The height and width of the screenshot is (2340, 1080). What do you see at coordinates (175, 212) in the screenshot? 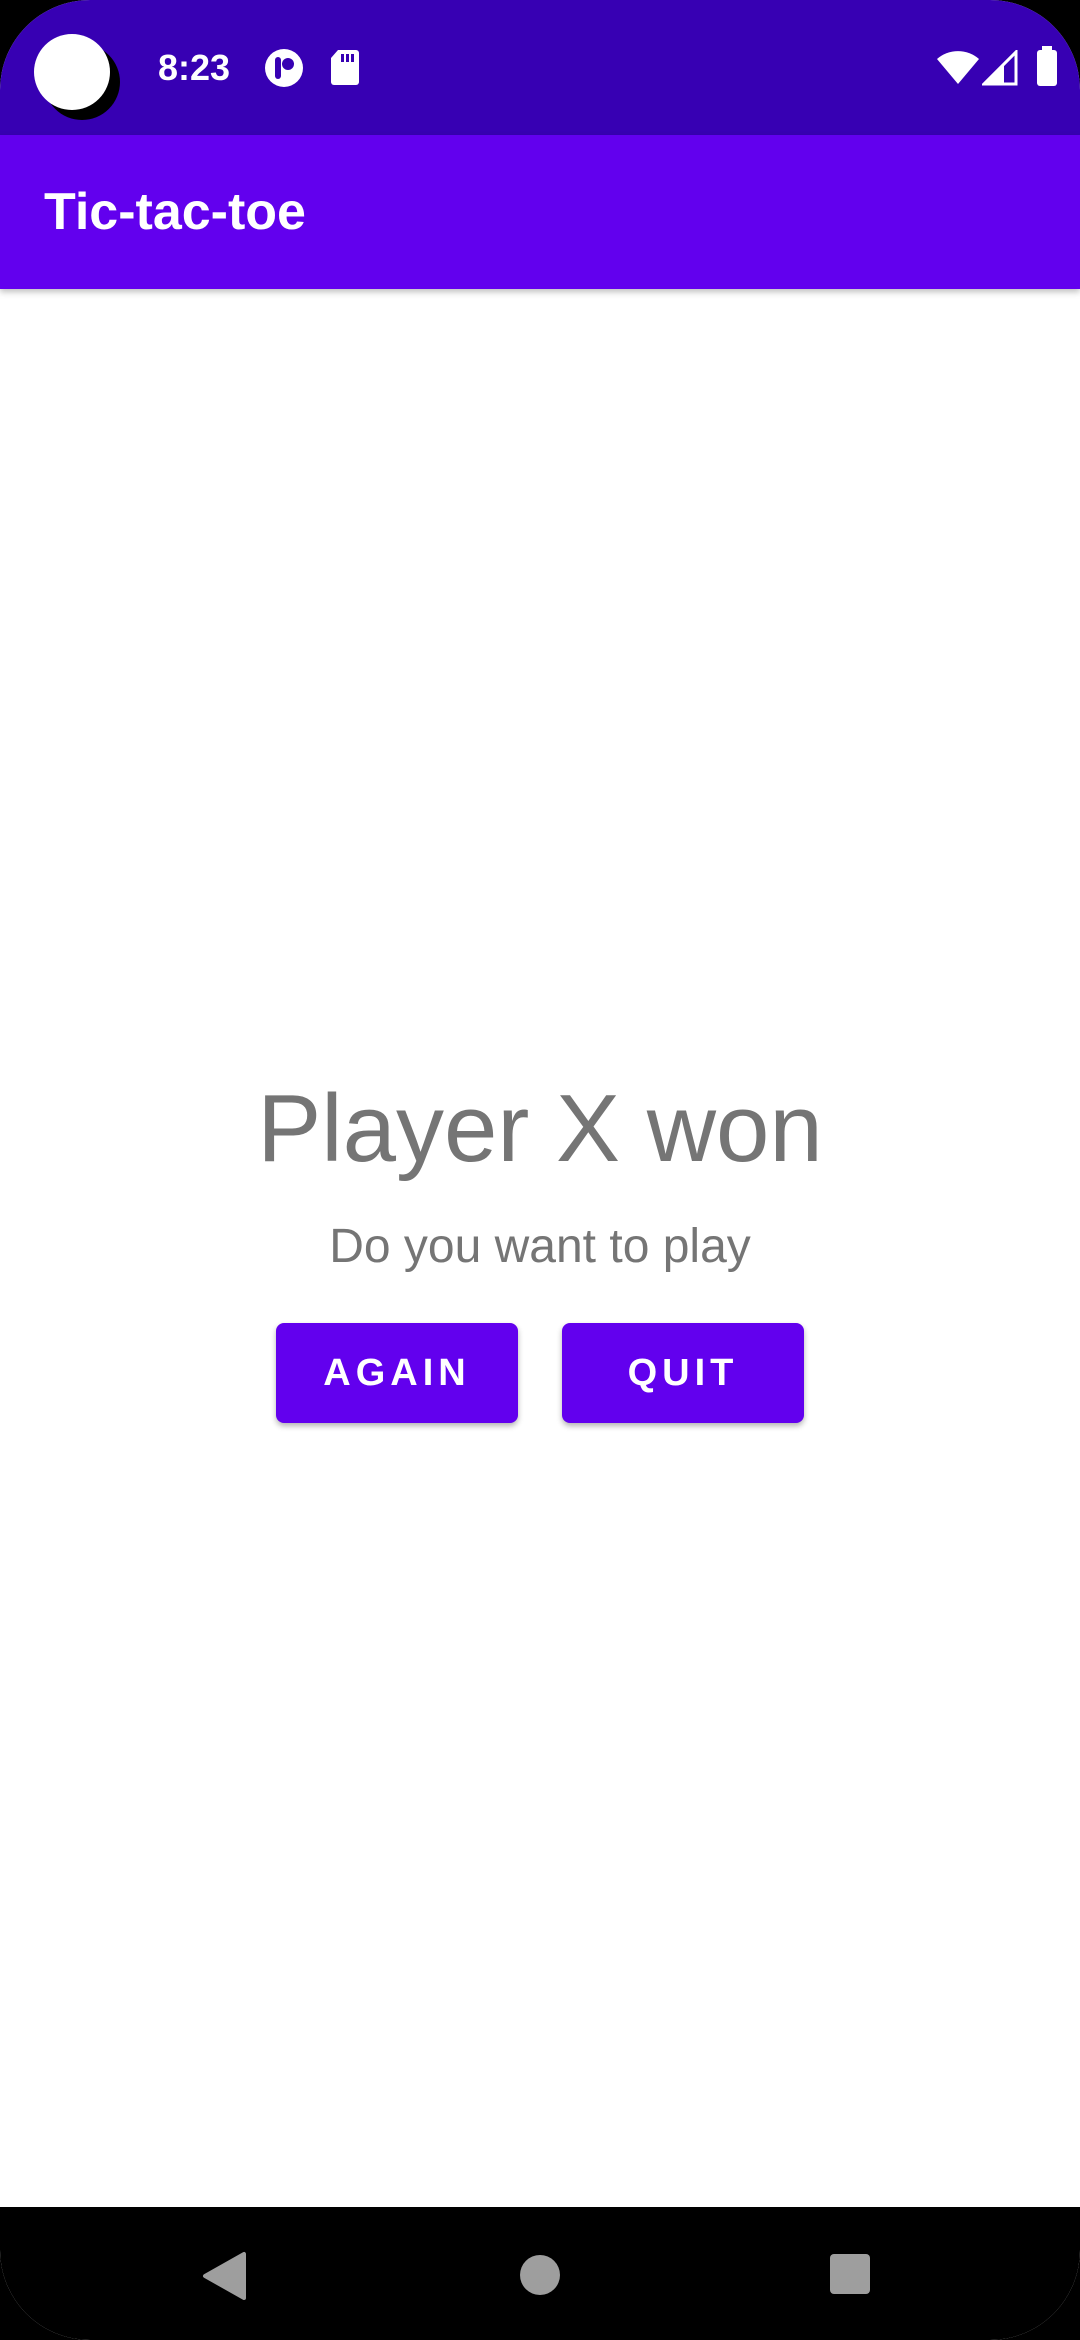
I see `app-title: Tic-tac-toe` at bounding box center [175, 212].